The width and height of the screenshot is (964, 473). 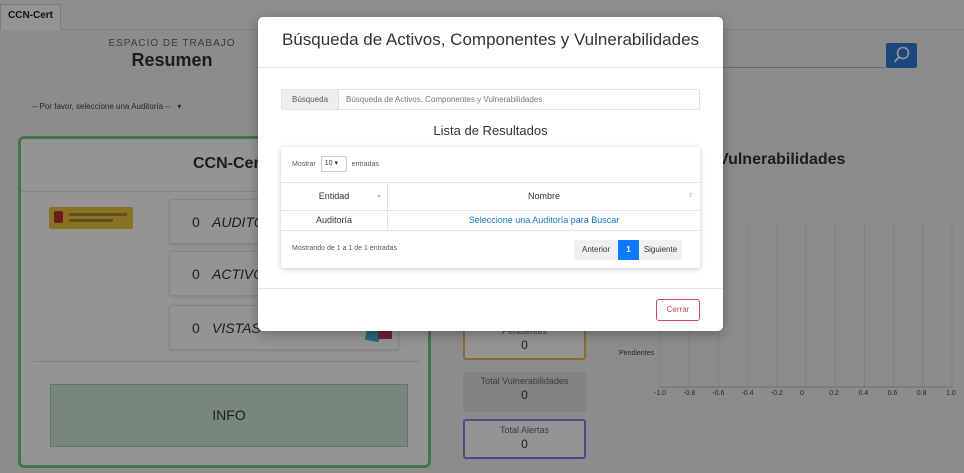 I want to click on column-header-nombre: Nombre ⇕, so click(x=544, y=196).